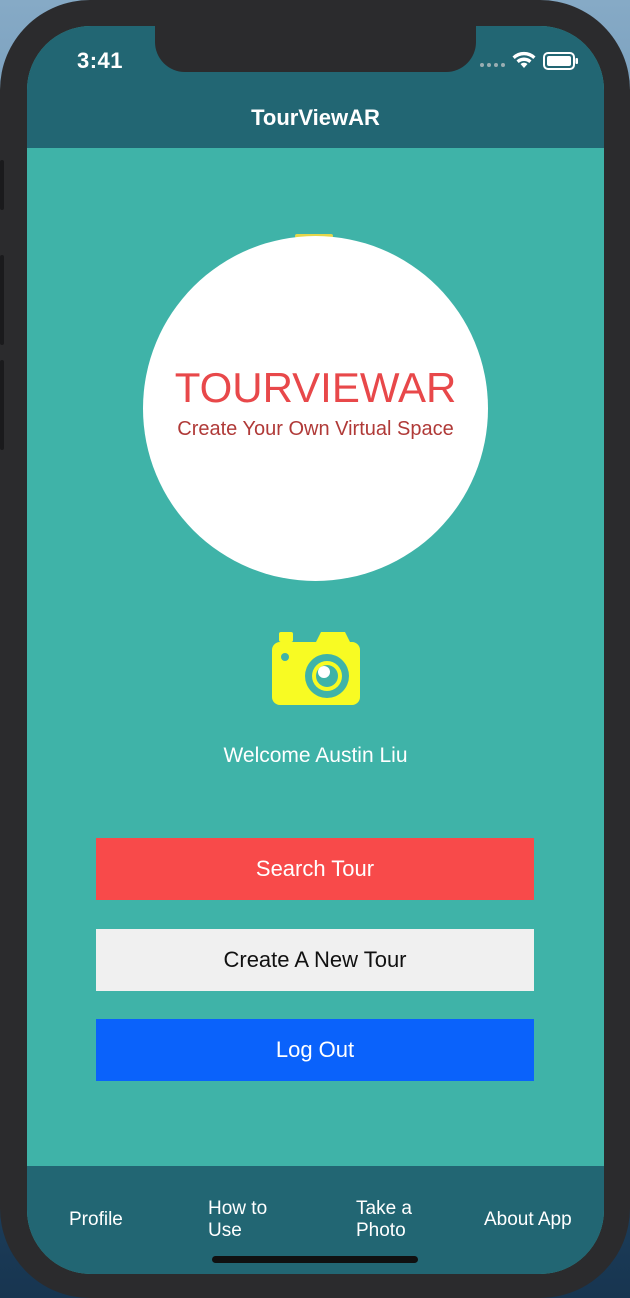  I want to click on navigation-bar: TourViewAR, so click(315, 122).